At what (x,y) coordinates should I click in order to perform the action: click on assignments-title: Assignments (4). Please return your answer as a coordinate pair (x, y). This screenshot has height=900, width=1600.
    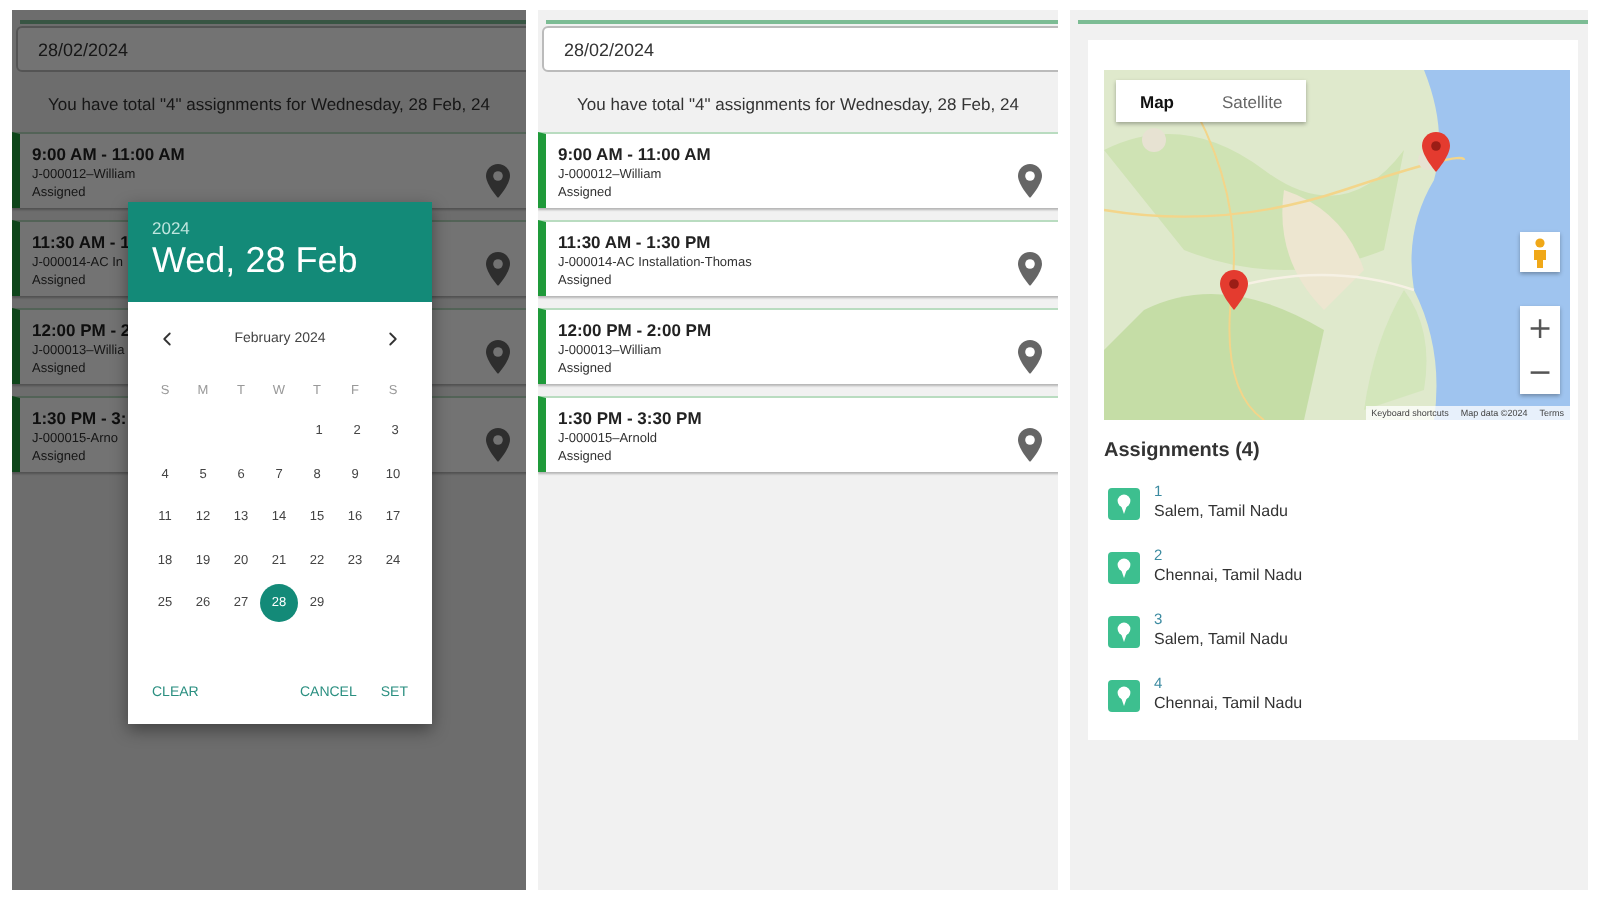
    Looking at the image, I should click on (1183, 451).